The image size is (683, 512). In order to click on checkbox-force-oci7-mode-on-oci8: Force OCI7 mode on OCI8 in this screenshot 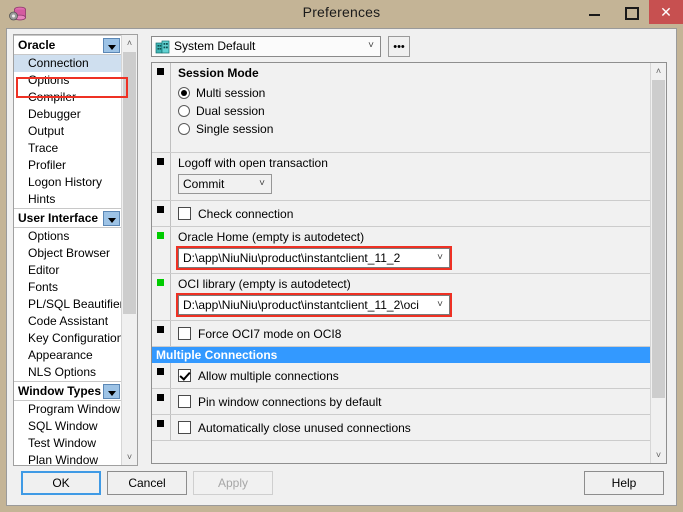, I will do `click(259, 334)`.